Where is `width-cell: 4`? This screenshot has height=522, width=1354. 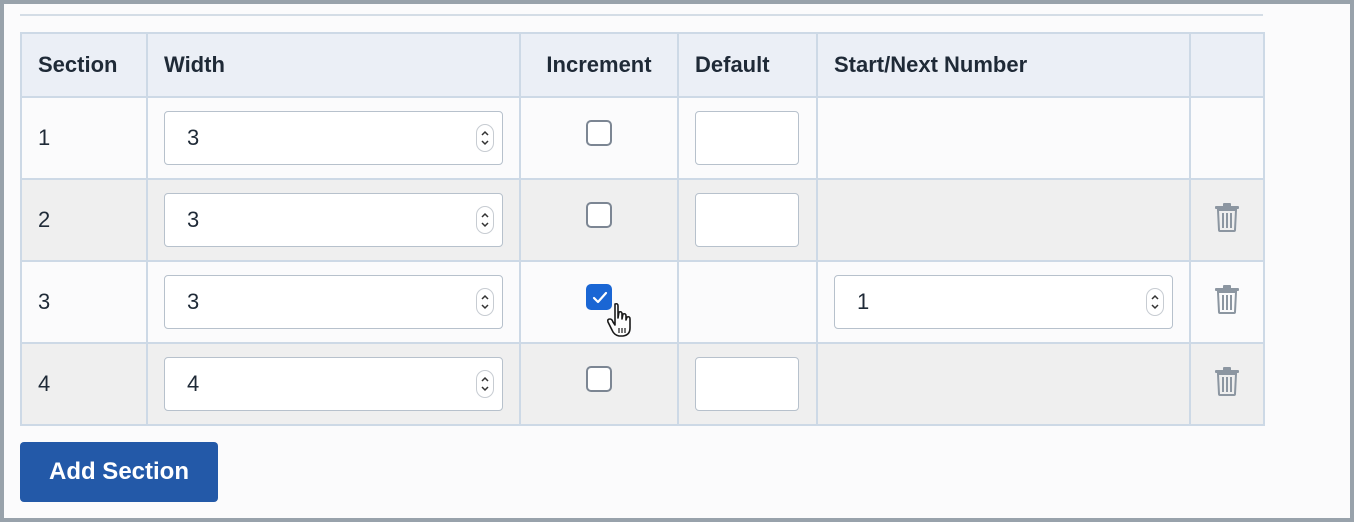
width-cell: 4 is located at coordinates (333, 384).